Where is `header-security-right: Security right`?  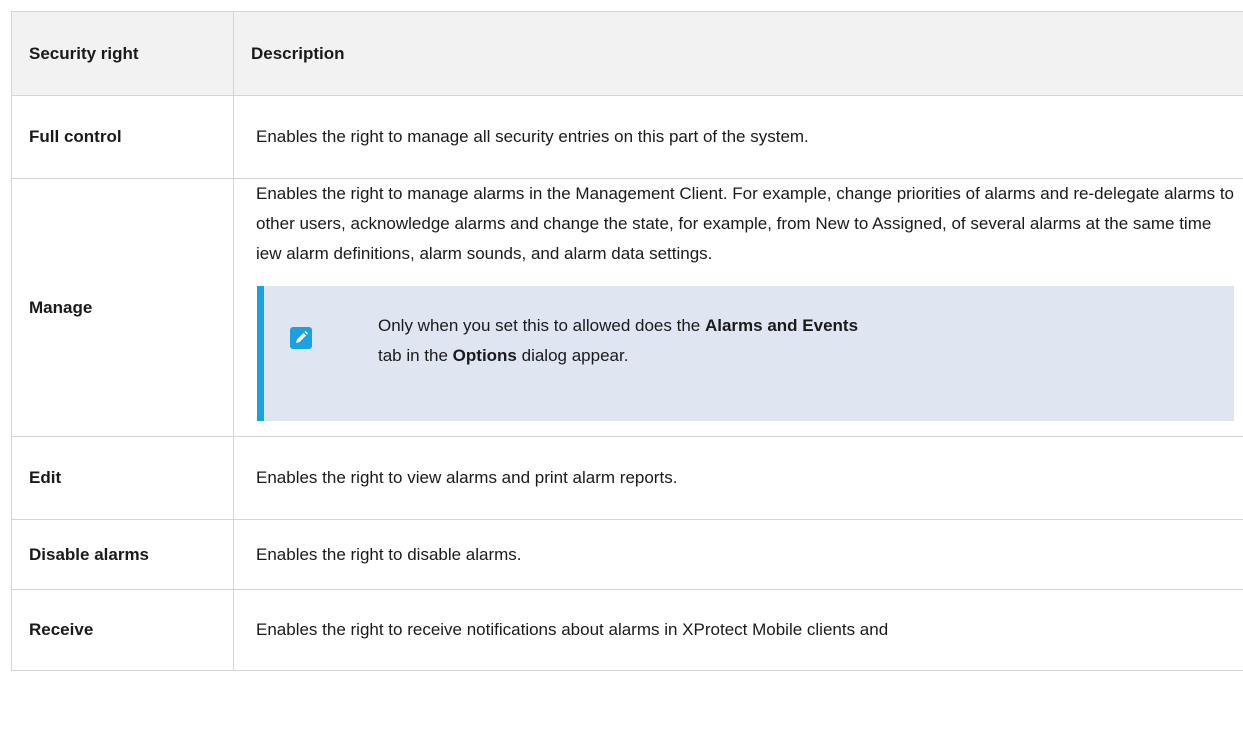
header-security-right: Security right is located at coordinates (122, 53).